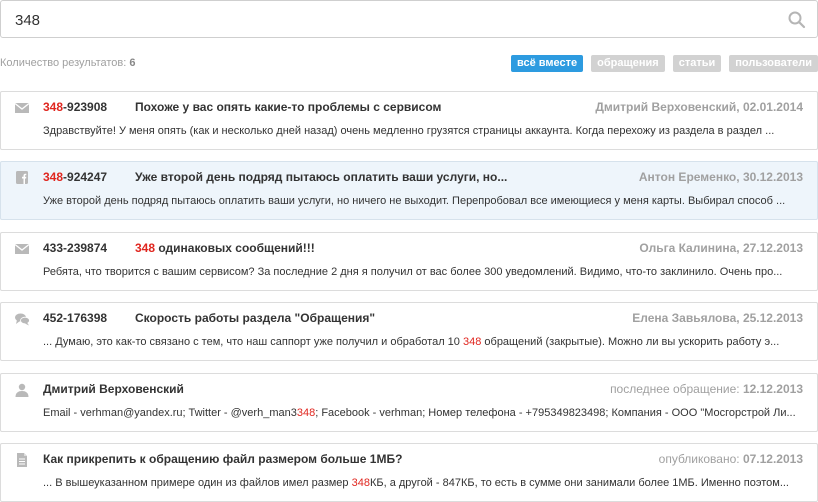  I want to click on result-number-rest: -924247, so click(85, 177).